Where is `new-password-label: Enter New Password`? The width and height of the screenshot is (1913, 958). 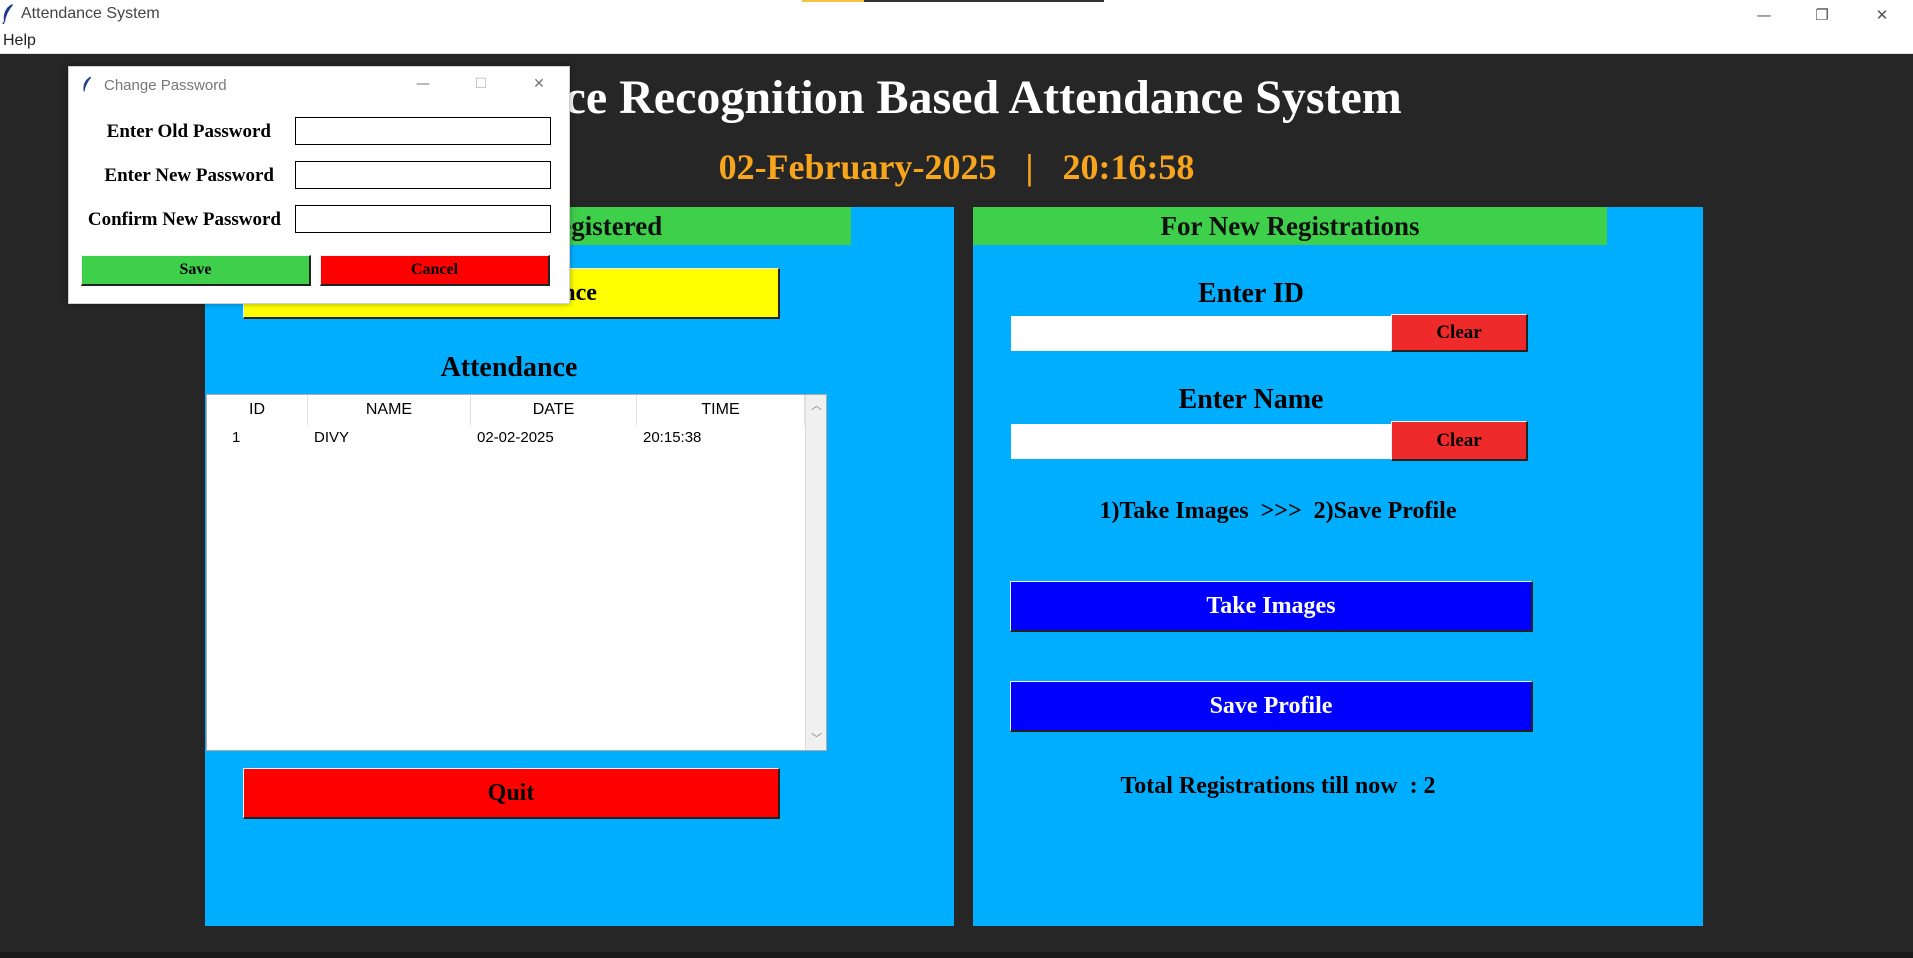
new-password-label: Enter New Password is located at coordinates (189, 175).